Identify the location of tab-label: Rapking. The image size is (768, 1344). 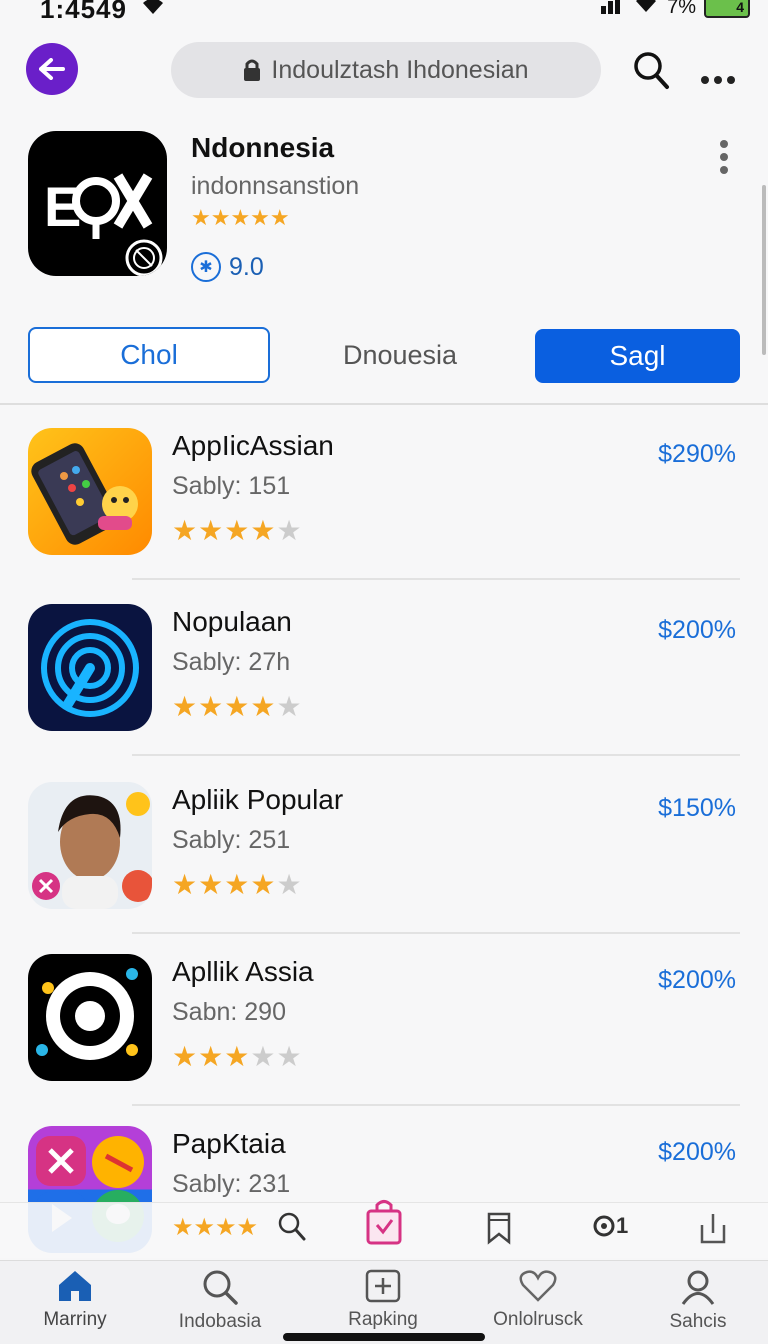
(383, 1319).